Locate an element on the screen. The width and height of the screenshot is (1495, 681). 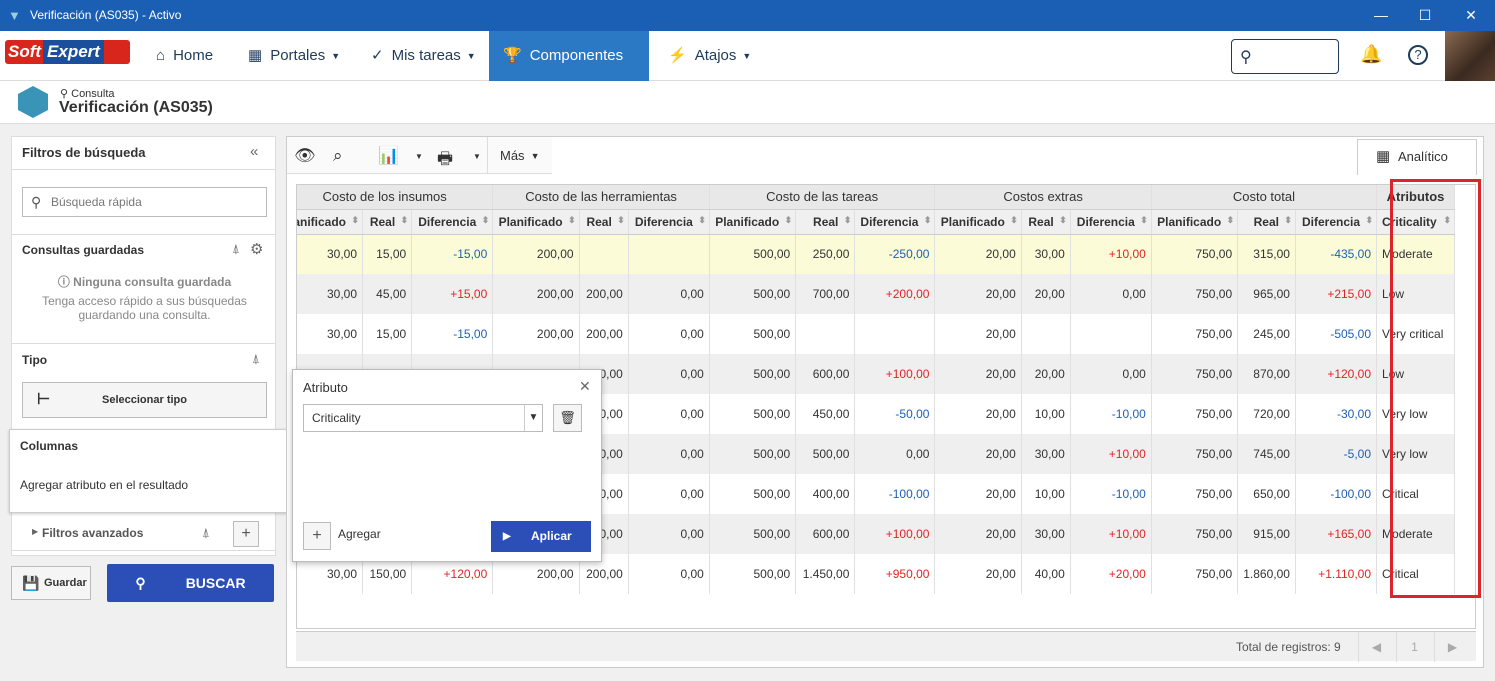
close-button: ✕ is located at coordinates (1471, 15).